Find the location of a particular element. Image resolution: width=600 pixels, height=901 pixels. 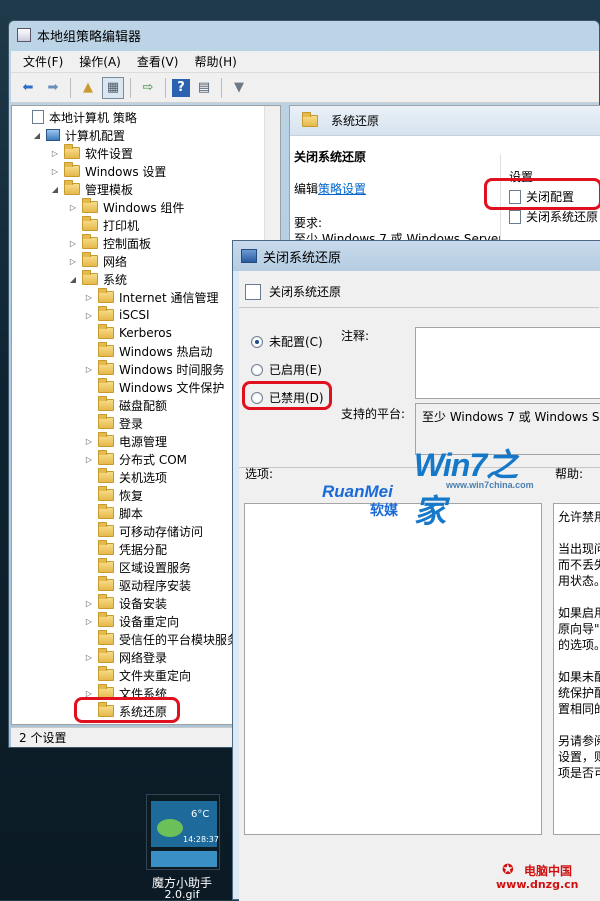

watermark-logos: RuanMei 软媒 Win7之家 www.win7china.com is located at coordinates (426, 483).